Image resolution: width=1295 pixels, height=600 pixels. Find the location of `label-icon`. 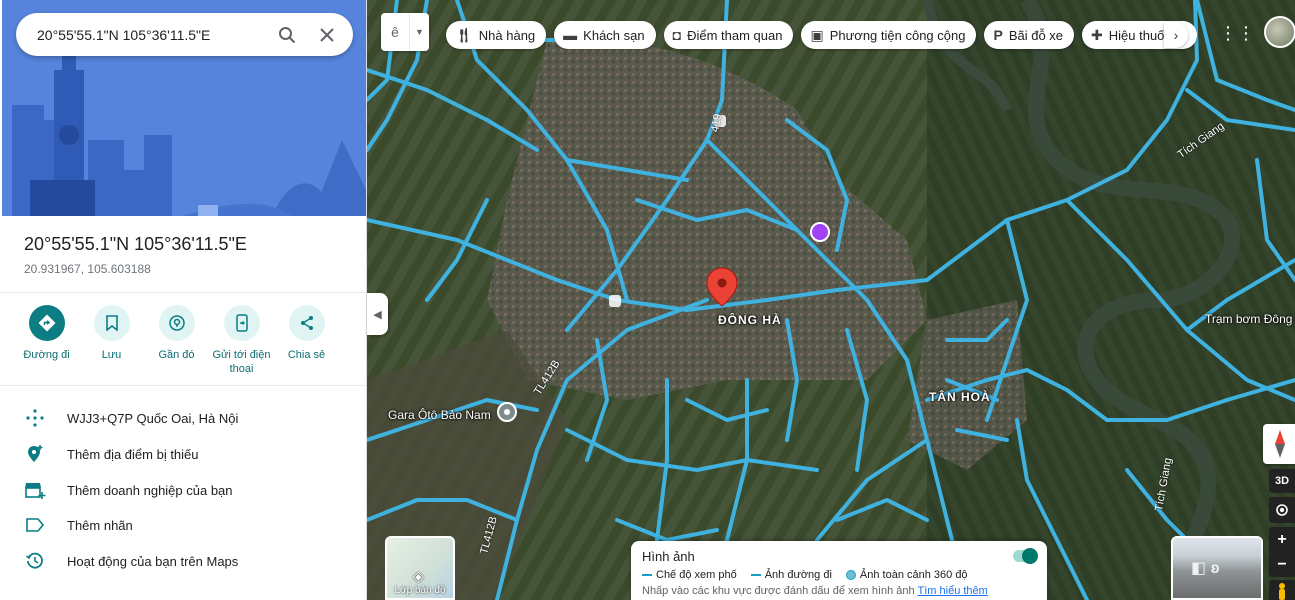

label-icon is located at coordinates (33, 525).